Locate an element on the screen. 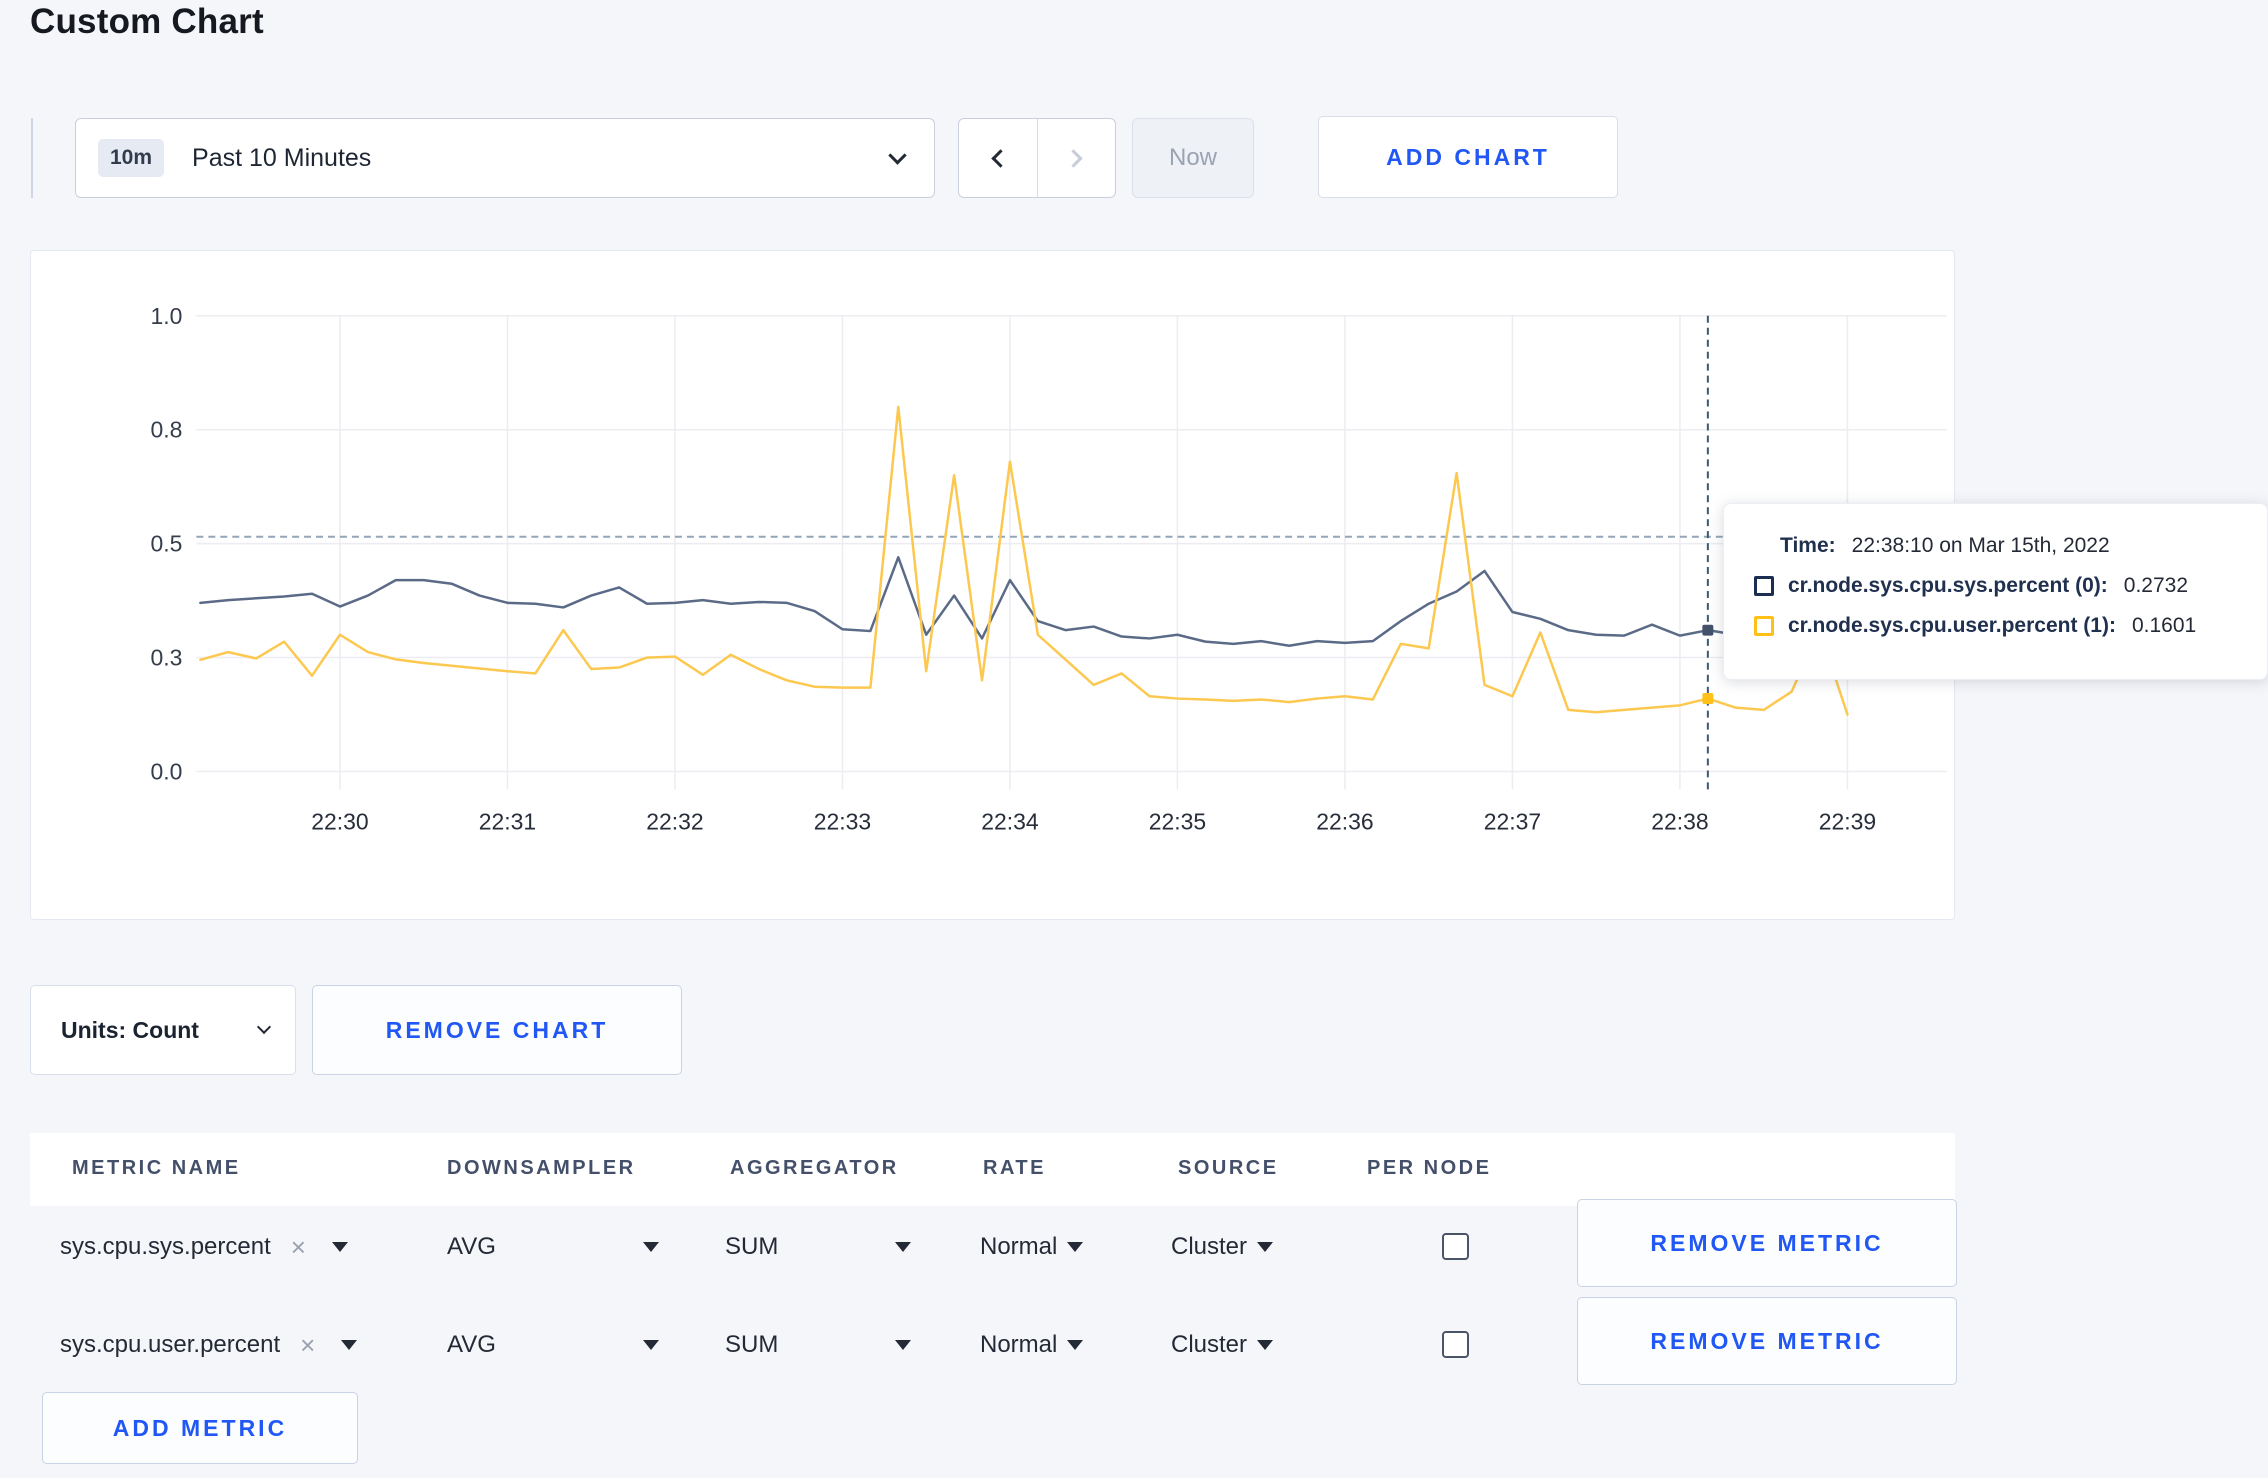  metric-name-value: sys.cpu.sys.percent is located at coordinates (165, 1246).